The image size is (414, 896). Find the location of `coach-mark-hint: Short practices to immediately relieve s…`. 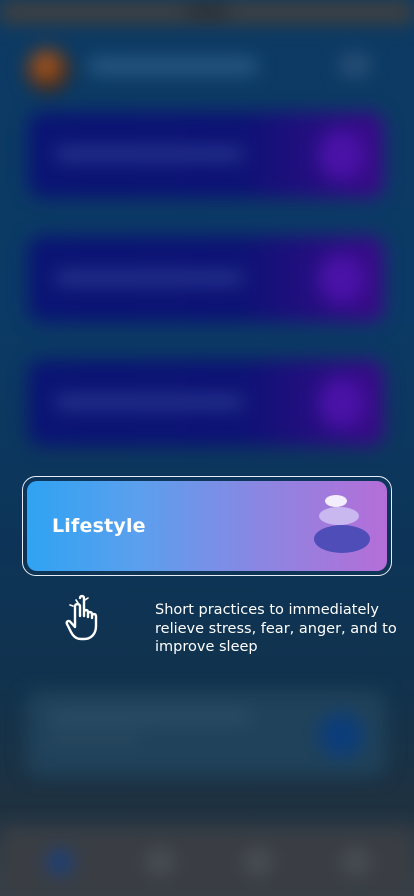

coach-mark-hint: Short practices to immediately relieve s… is located at coordinates (276, 628).